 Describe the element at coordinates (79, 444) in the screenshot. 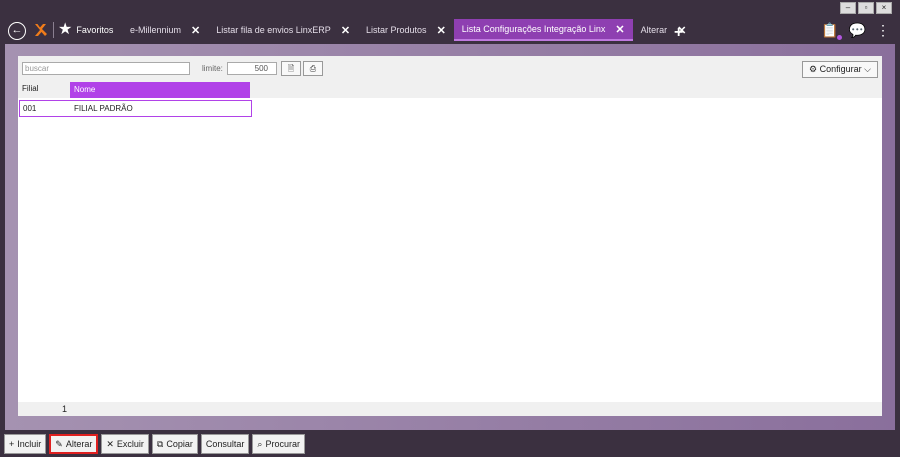

I see `alterar-label: Alterar` at that location.